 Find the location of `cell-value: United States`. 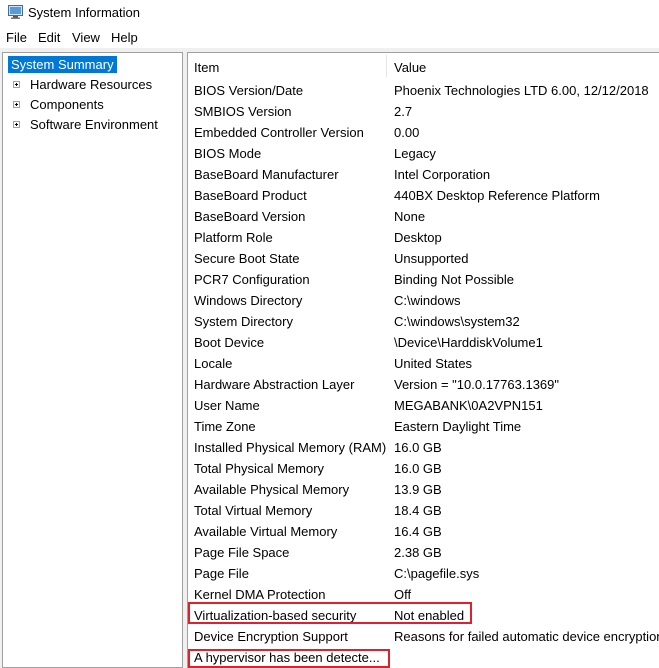

cell-value: United States is located at coordinates (433, 363).